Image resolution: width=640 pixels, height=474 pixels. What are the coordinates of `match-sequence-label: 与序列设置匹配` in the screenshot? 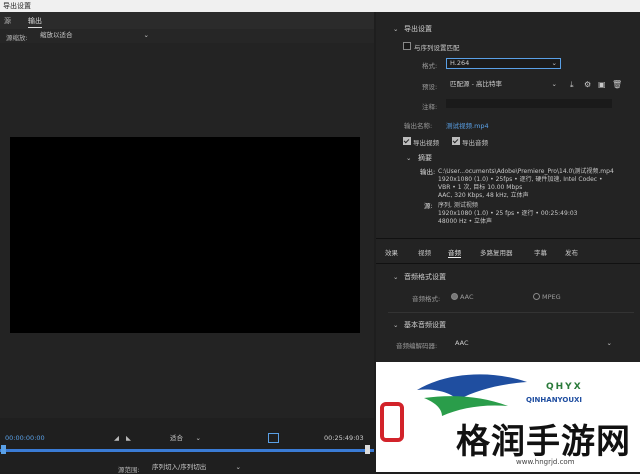 It's located at (437, 48).